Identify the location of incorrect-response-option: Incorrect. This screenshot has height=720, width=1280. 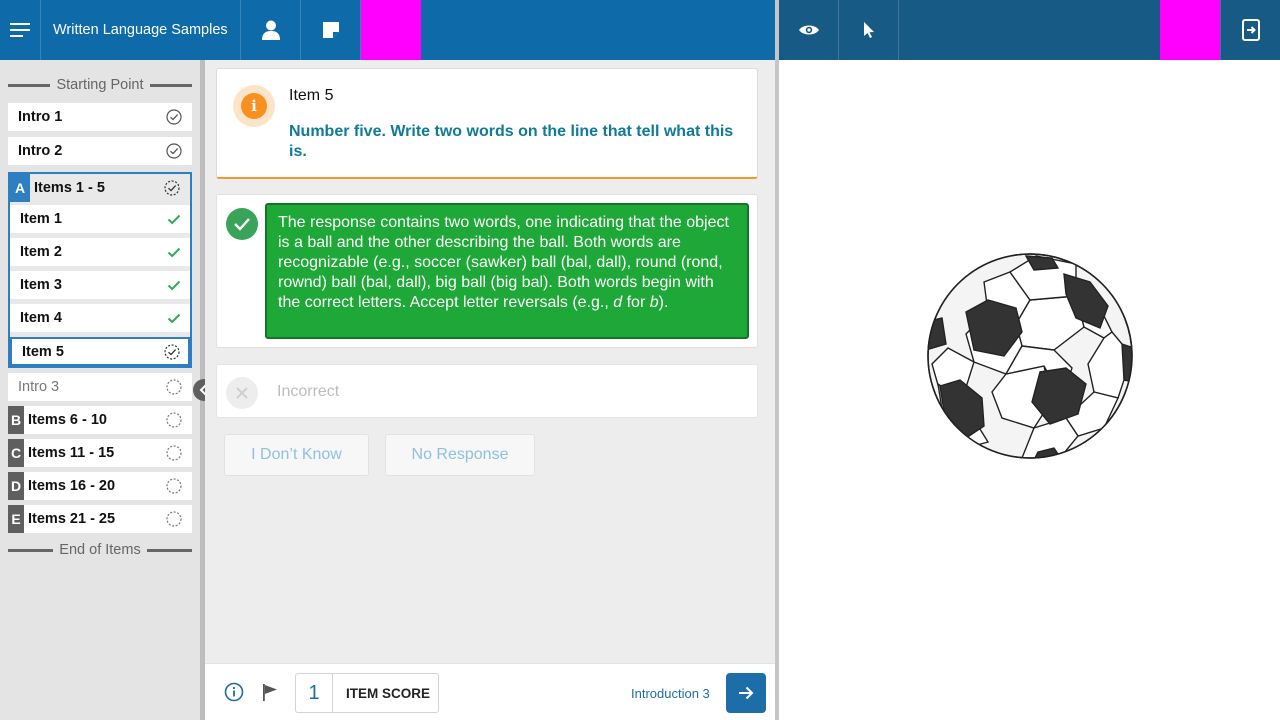
(487, 391).